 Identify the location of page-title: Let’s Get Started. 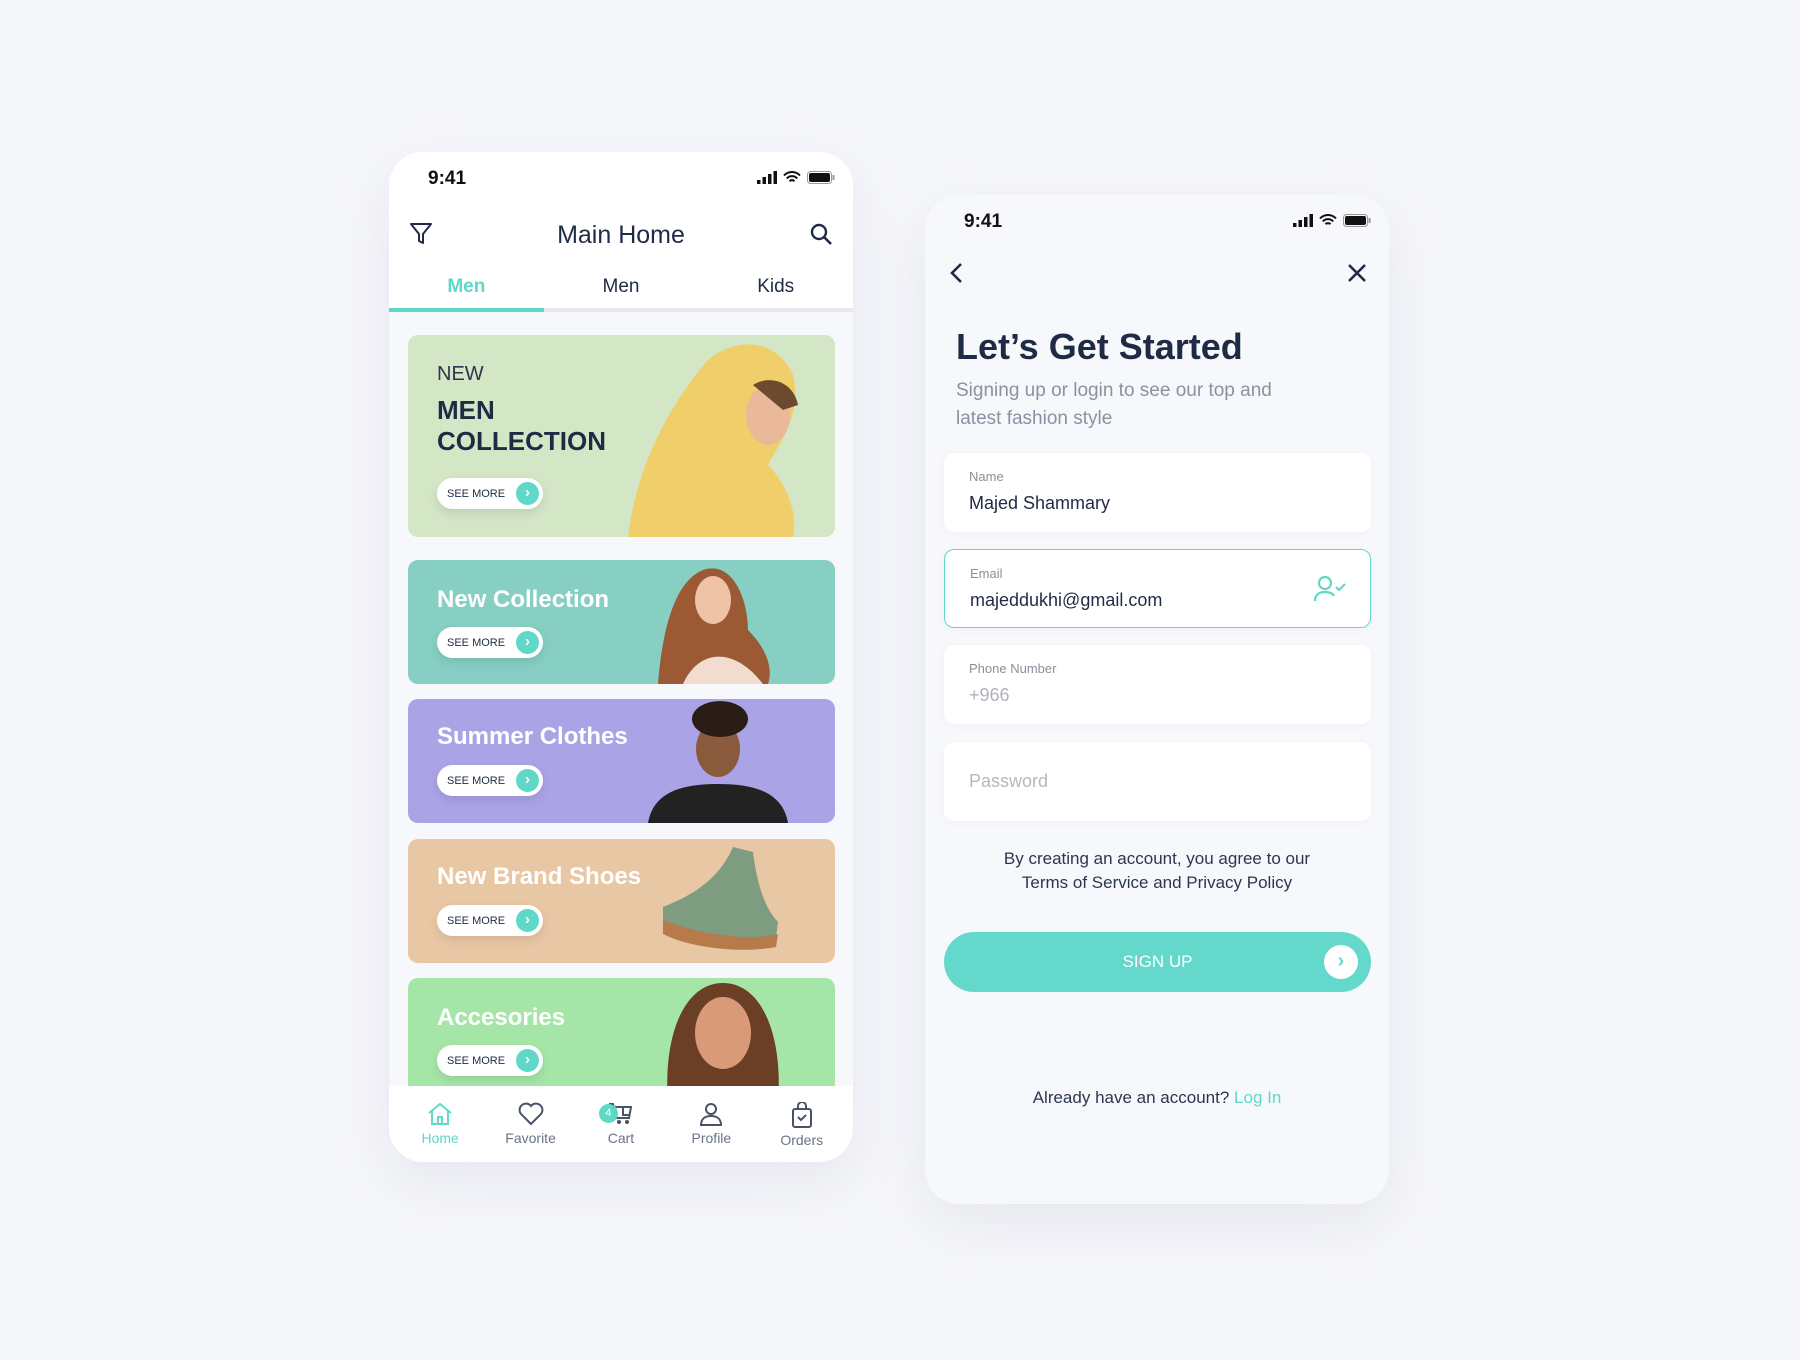
(1099, 346).